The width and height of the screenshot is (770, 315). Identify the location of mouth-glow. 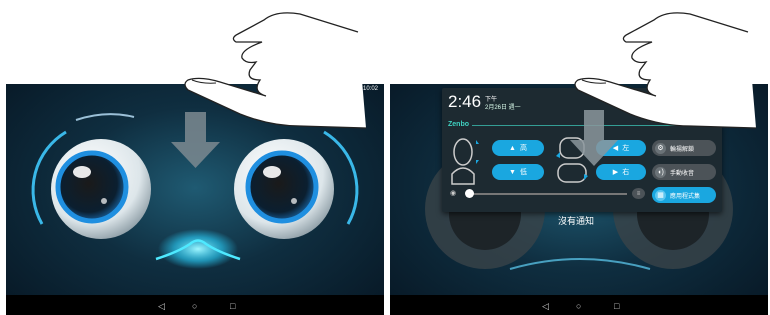
(198, 249).